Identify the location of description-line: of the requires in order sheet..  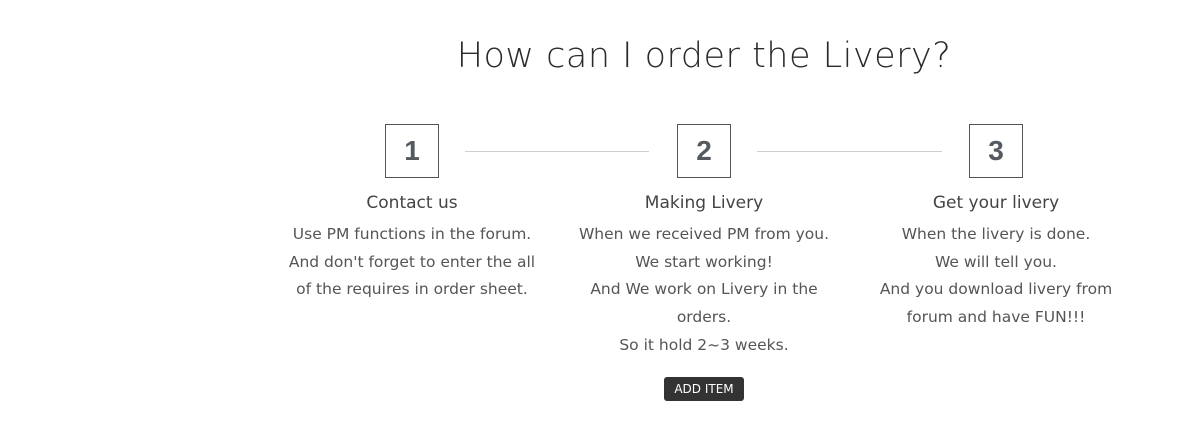
(412, 289).